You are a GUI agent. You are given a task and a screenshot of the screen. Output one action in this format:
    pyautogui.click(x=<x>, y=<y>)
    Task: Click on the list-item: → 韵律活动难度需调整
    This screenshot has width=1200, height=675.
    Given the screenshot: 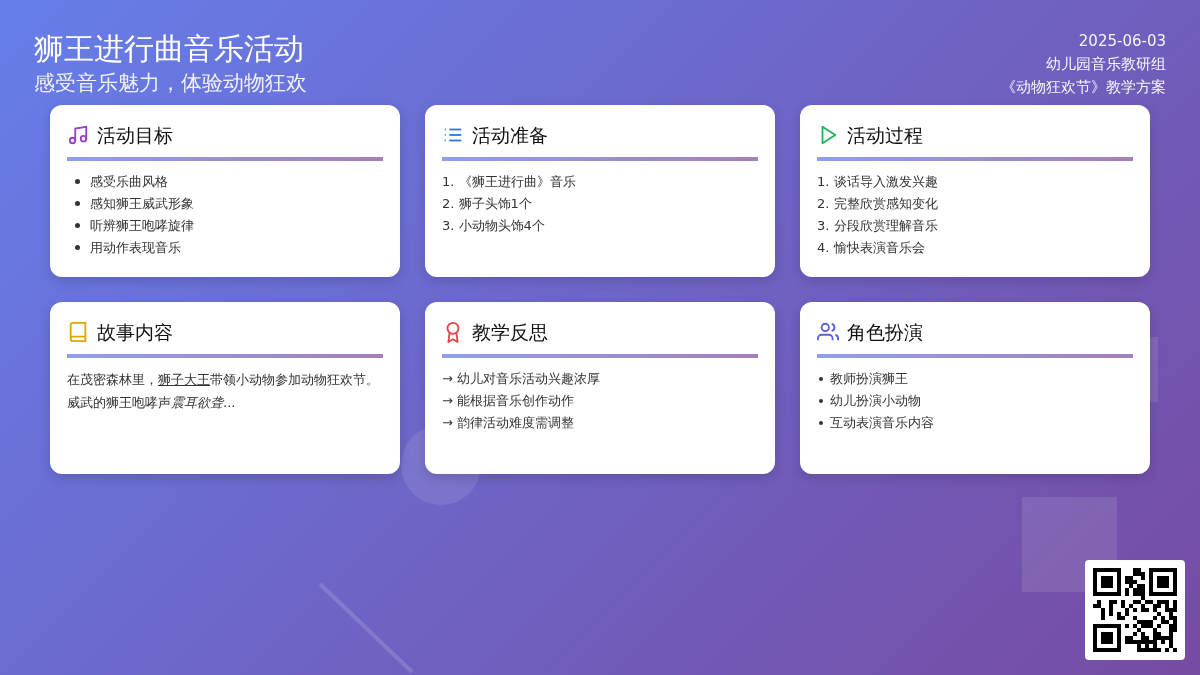 What is the action you would take?
    pyautogui.click(x=508, y=422)
    